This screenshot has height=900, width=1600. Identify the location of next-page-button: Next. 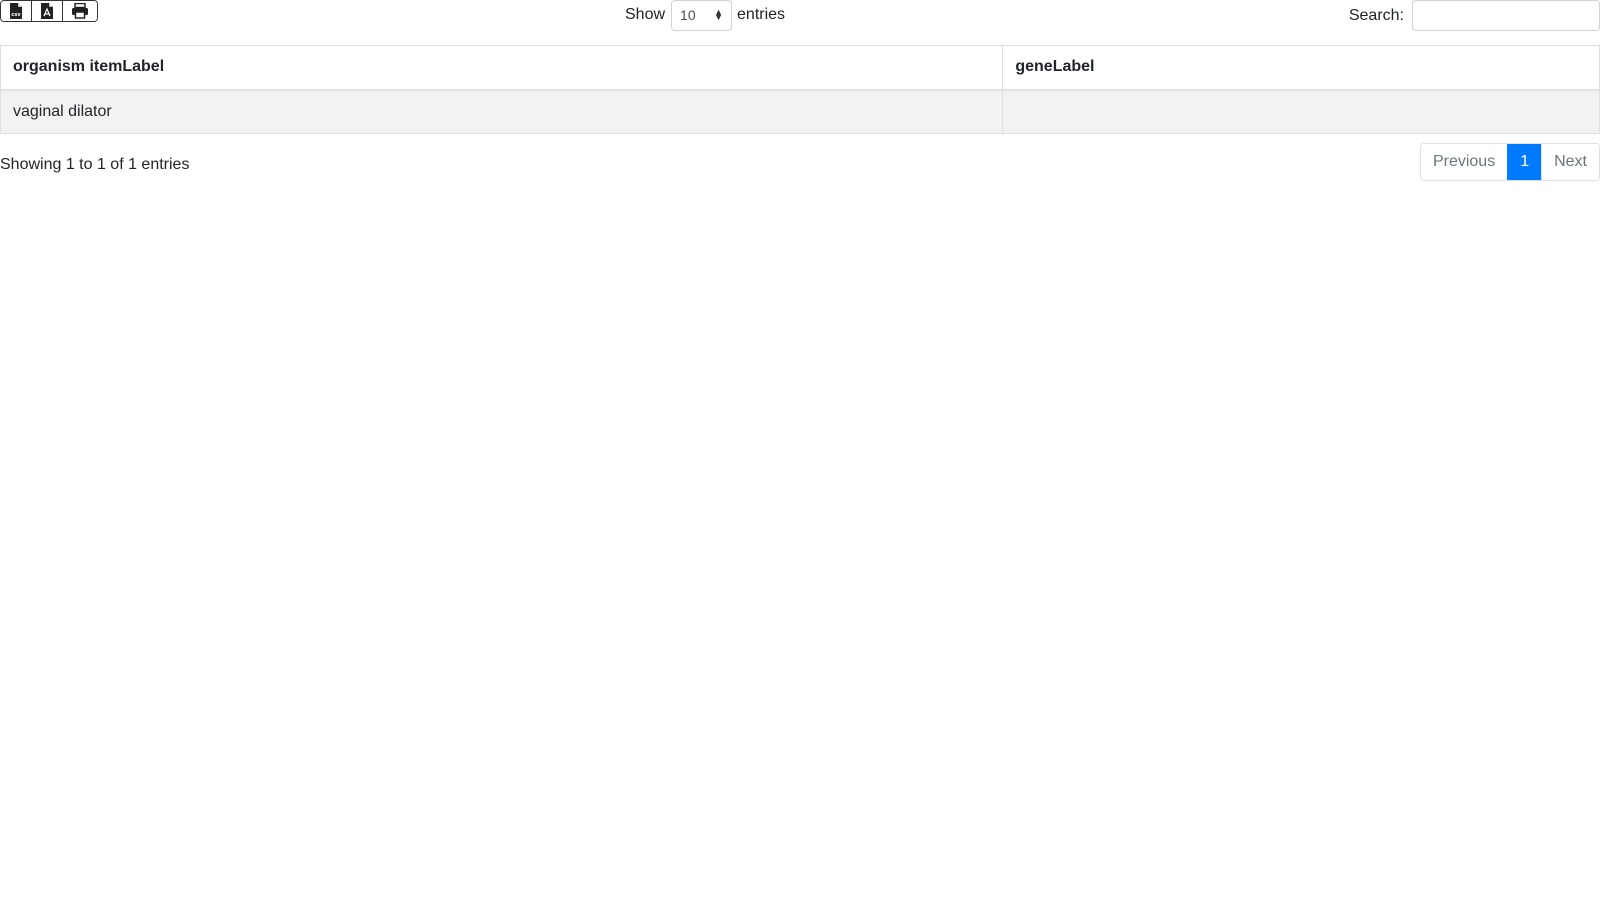
(1570, 162).